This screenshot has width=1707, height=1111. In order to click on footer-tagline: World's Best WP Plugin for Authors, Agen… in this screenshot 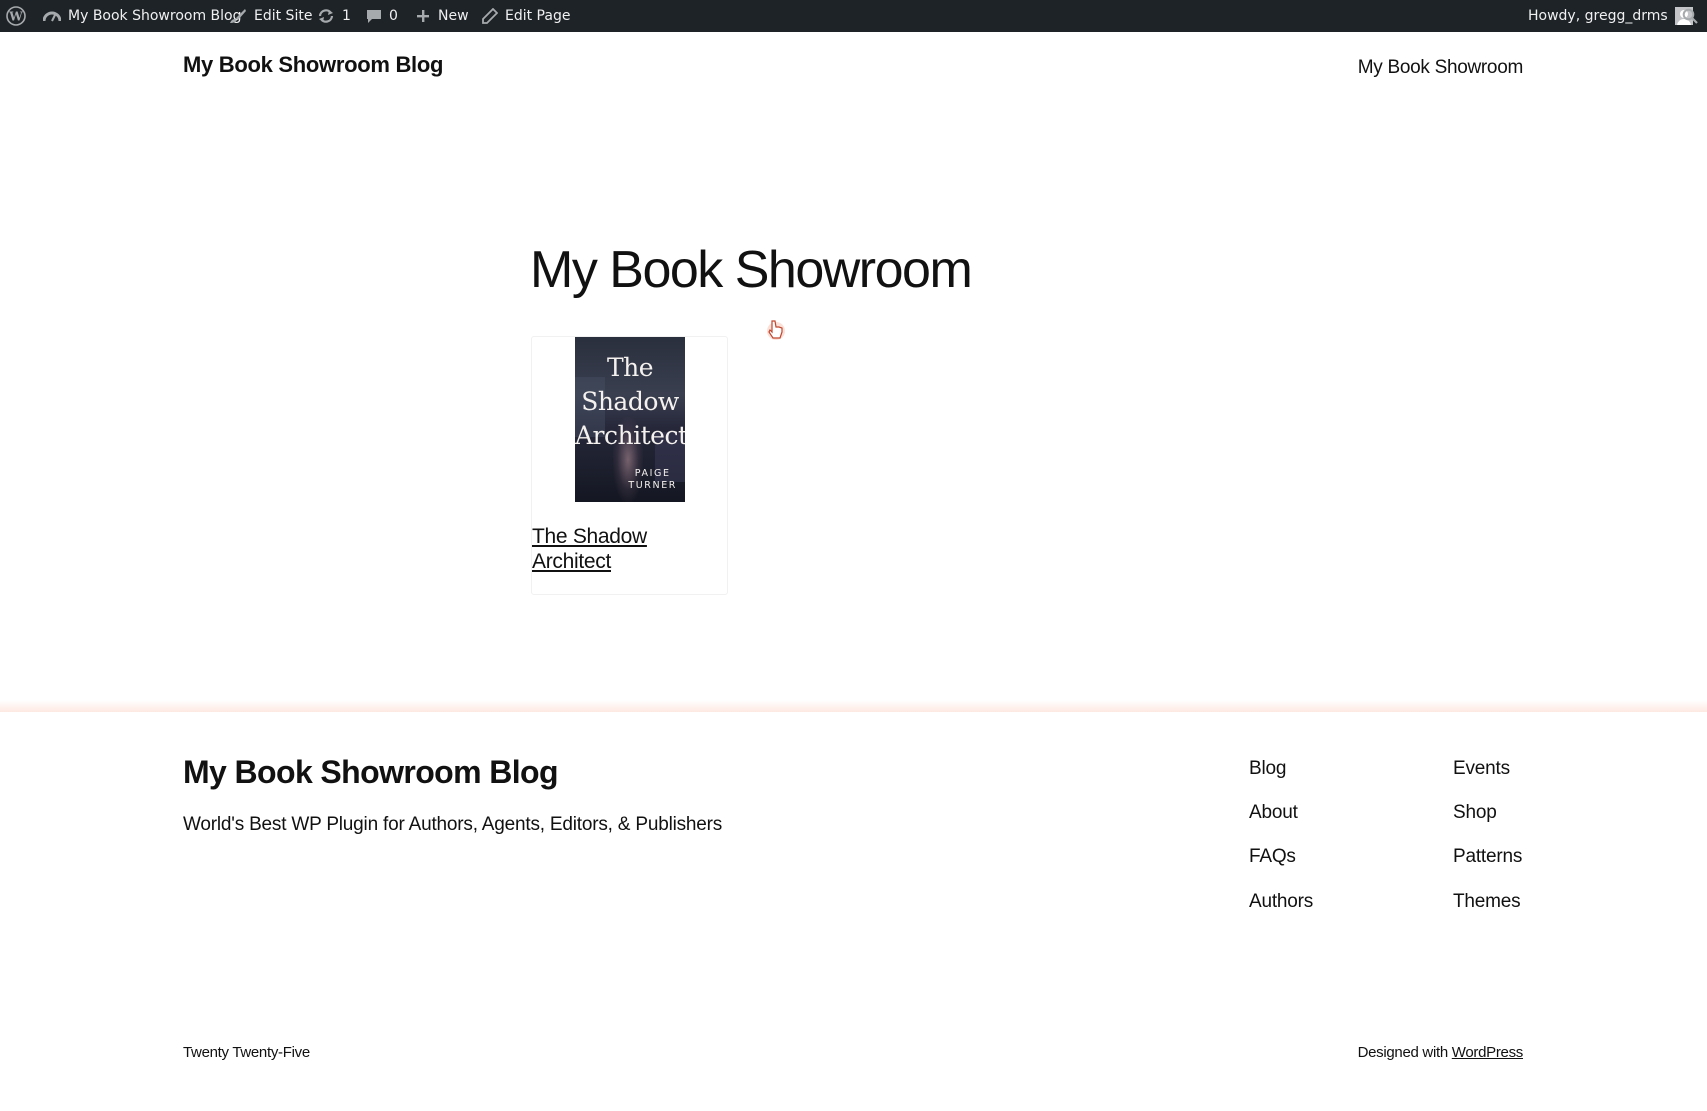, I will do `click(453, 824)`.